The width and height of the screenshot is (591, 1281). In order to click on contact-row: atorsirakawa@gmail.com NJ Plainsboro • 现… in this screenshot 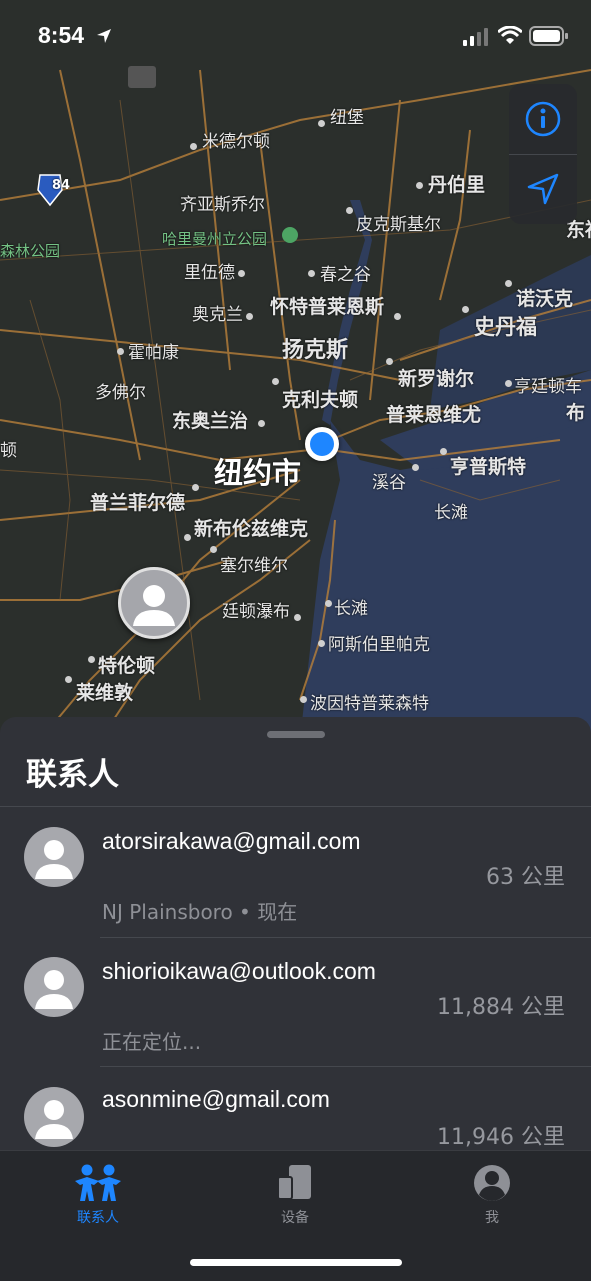, I will do `click(295, 872)`.